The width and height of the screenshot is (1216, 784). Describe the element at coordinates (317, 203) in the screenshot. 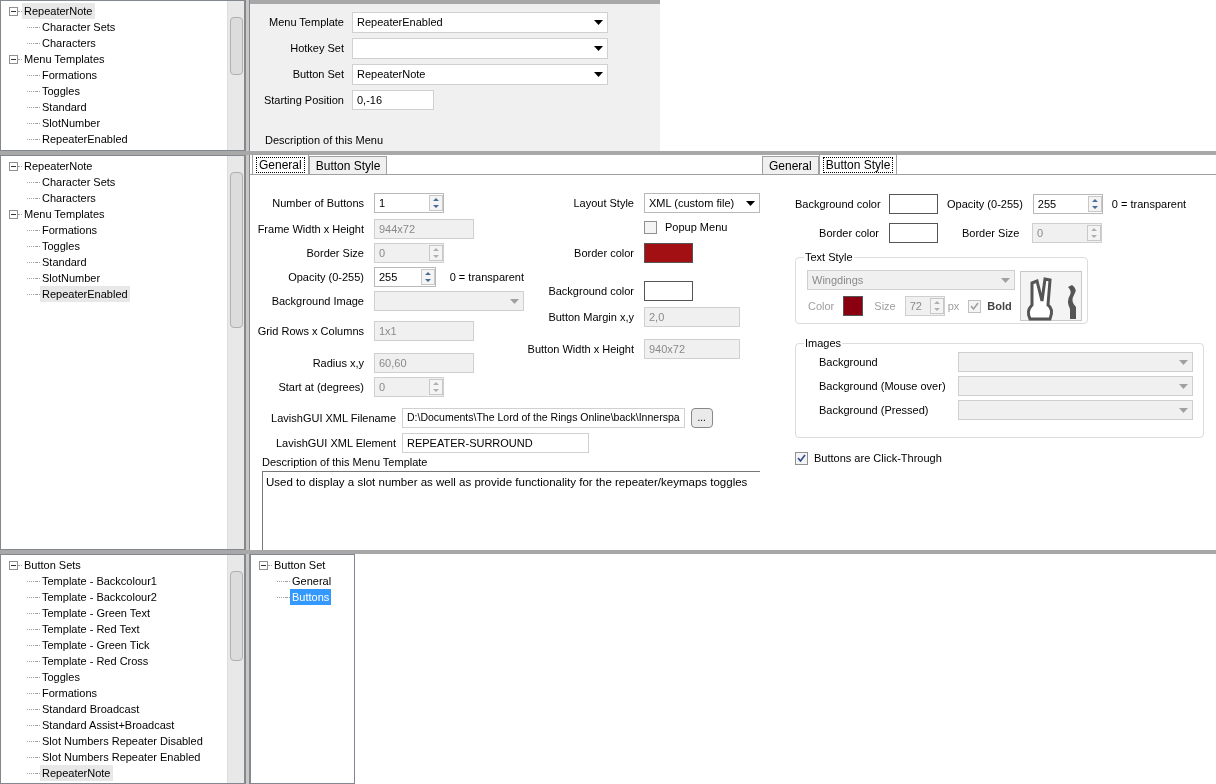

I see `field-label: Number of Buttons` at that location.